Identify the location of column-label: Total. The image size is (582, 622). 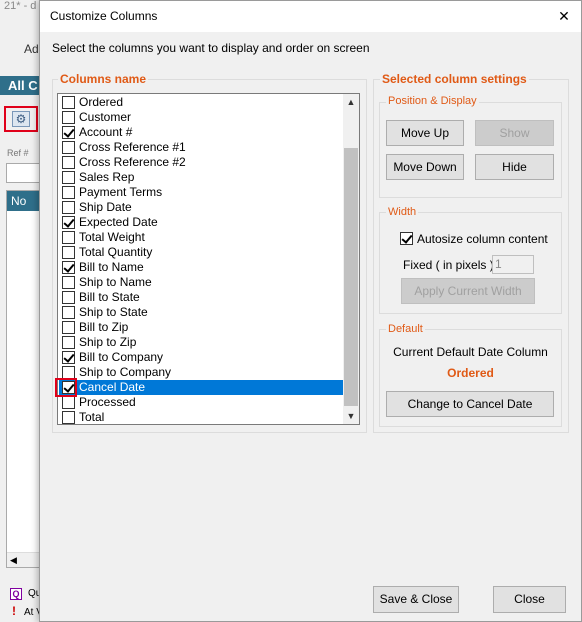
(92, 417).